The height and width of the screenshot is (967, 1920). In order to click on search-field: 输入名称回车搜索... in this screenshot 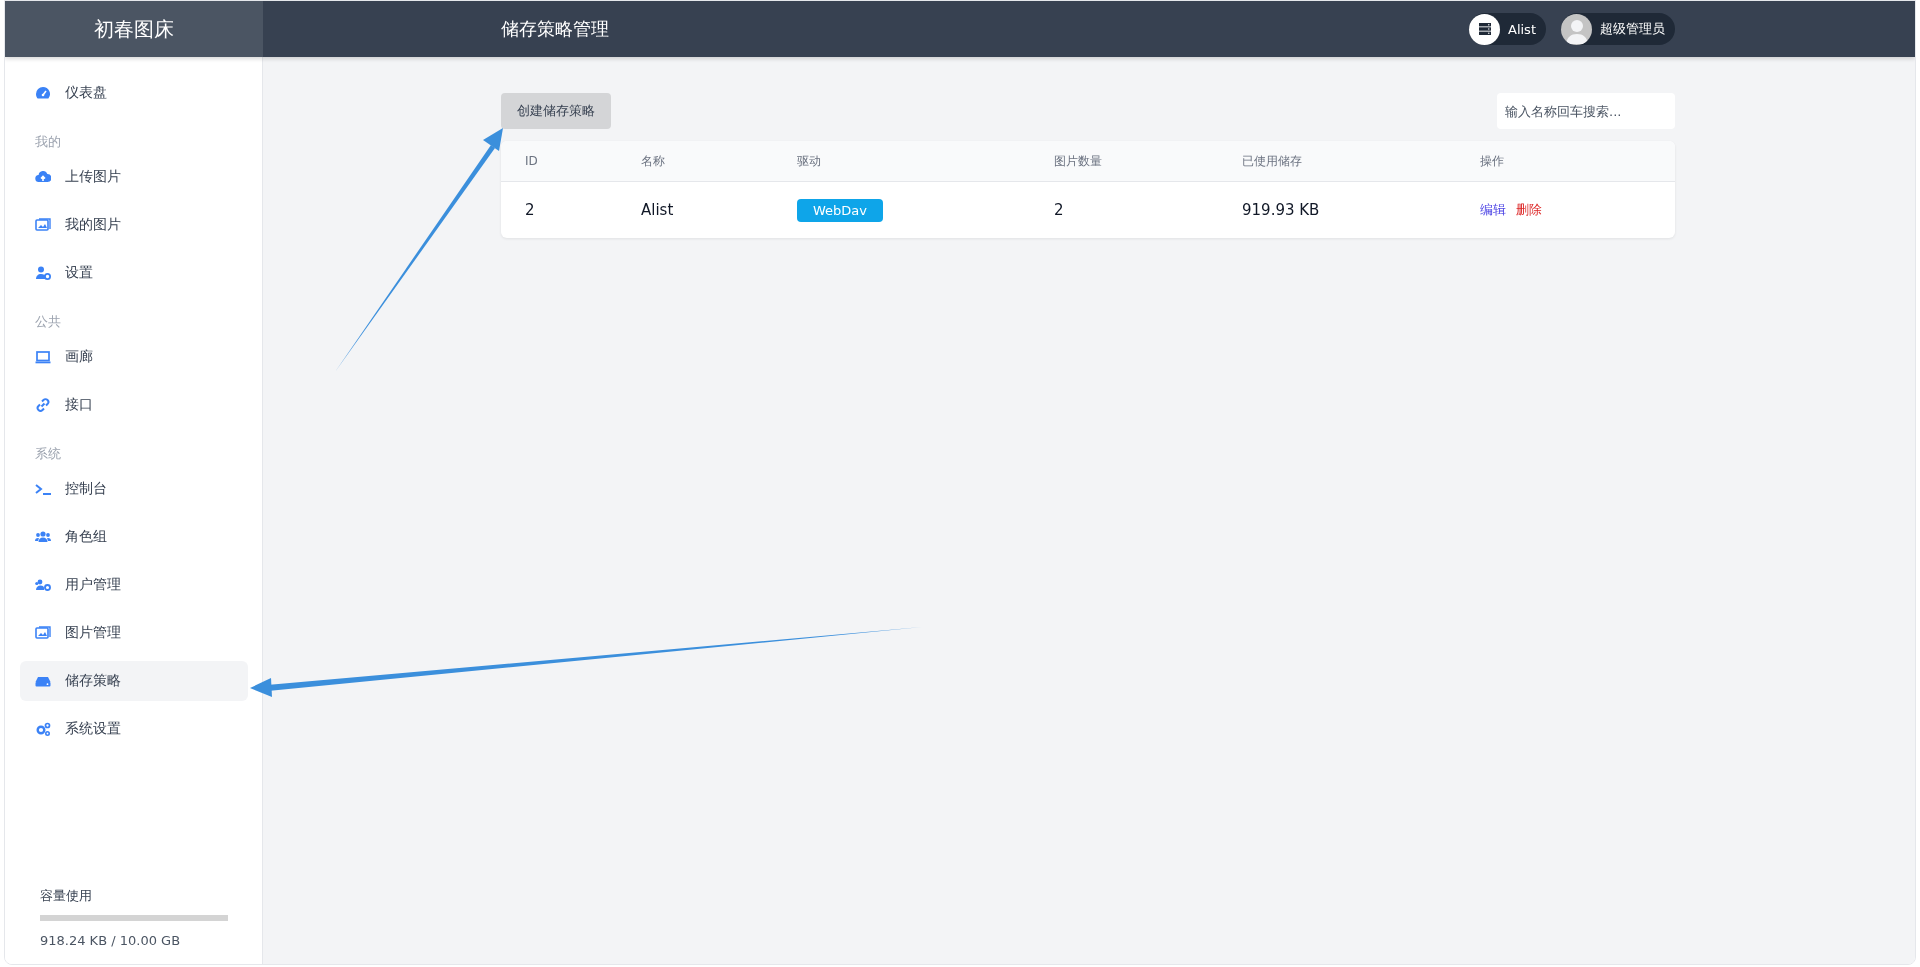, I will do `click(1586, 111)`.